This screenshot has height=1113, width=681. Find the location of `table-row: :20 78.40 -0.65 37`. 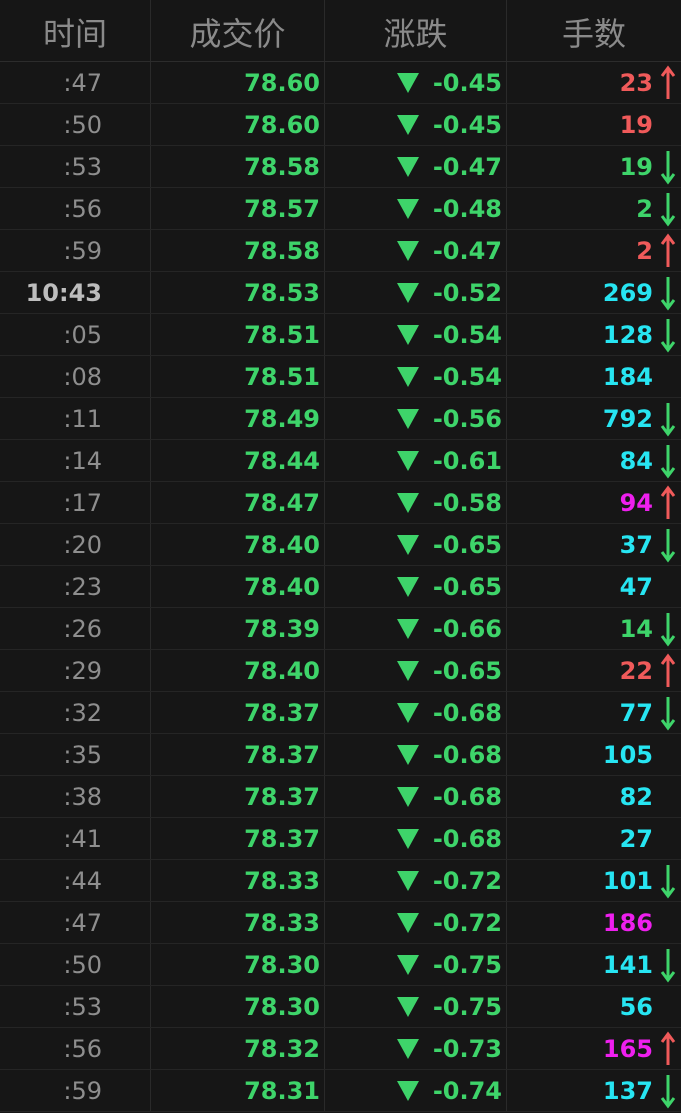

table-row: :20 78.40 -0.65 37 is located at coordinates (340, 545).